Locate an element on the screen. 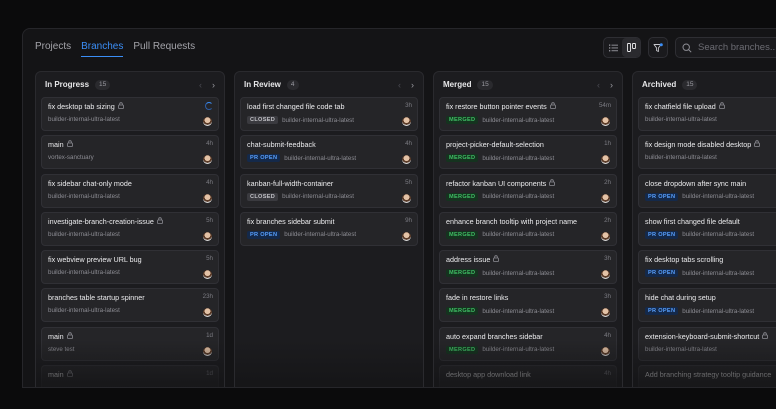 The width and height of the screenshot is (776, 409). branch-card: Add branching strategy tooltip guidance is located at coordinates (707, 376).